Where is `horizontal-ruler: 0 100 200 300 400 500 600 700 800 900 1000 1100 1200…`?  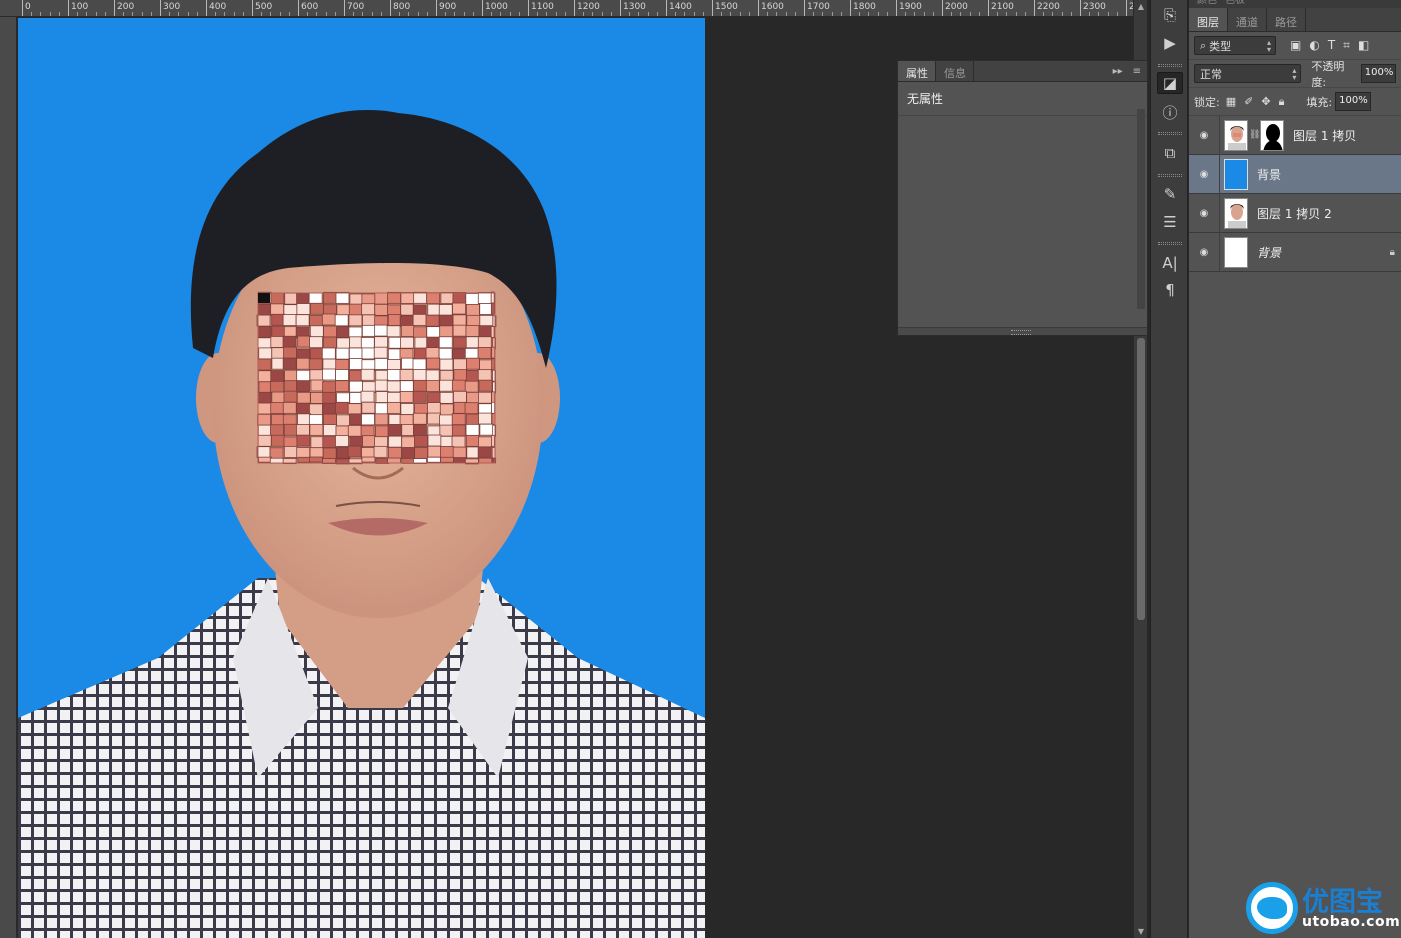
horizontal-ruler: 0 100 200 300 400 500 600 700 800 900 1000 1100 1200… is located at coordinates (566, 8).